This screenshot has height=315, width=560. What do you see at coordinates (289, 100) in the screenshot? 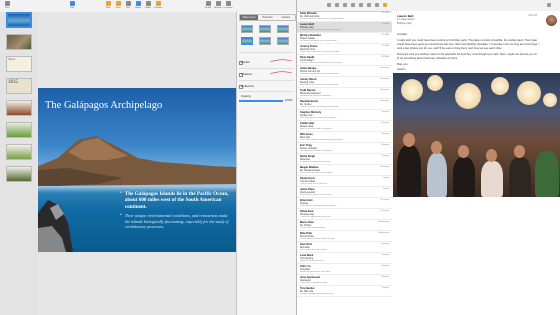
I see `opacity-value: 100%` at bounding box center [289, 100].